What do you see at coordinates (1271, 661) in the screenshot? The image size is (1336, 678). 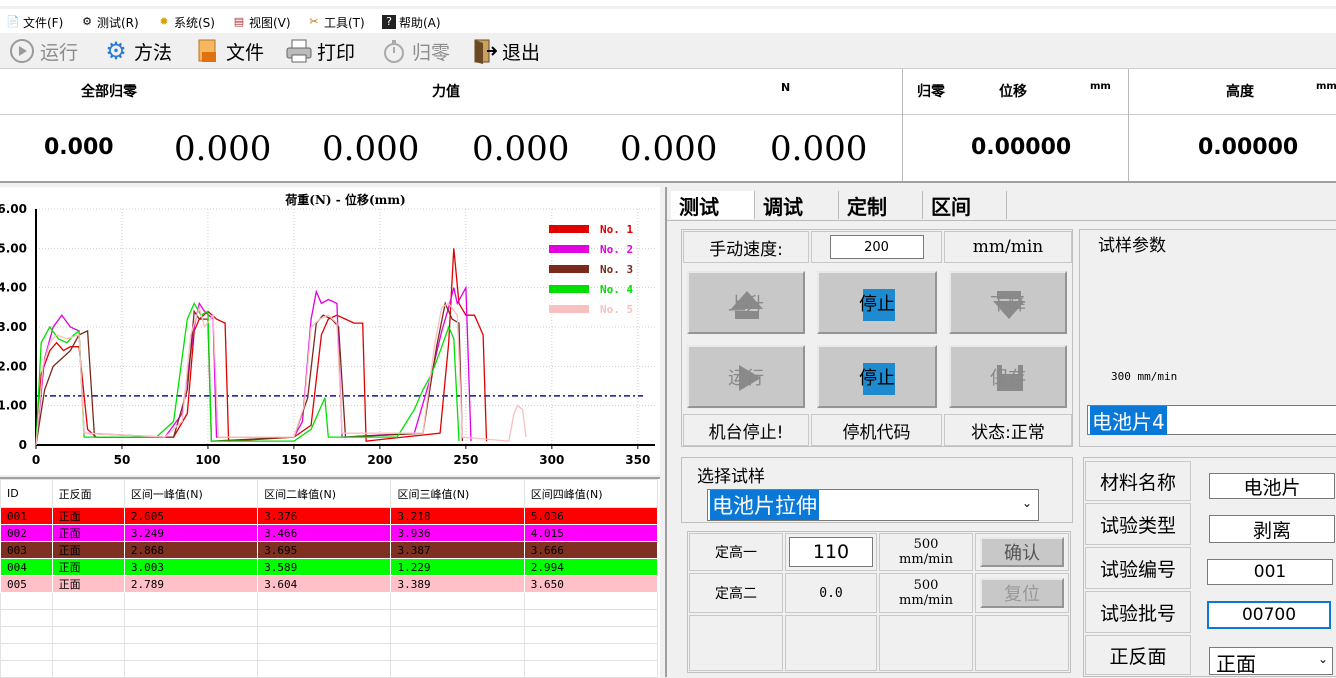 I see `side-select: 正面 ⌄` at bounding box center [1271, 661].